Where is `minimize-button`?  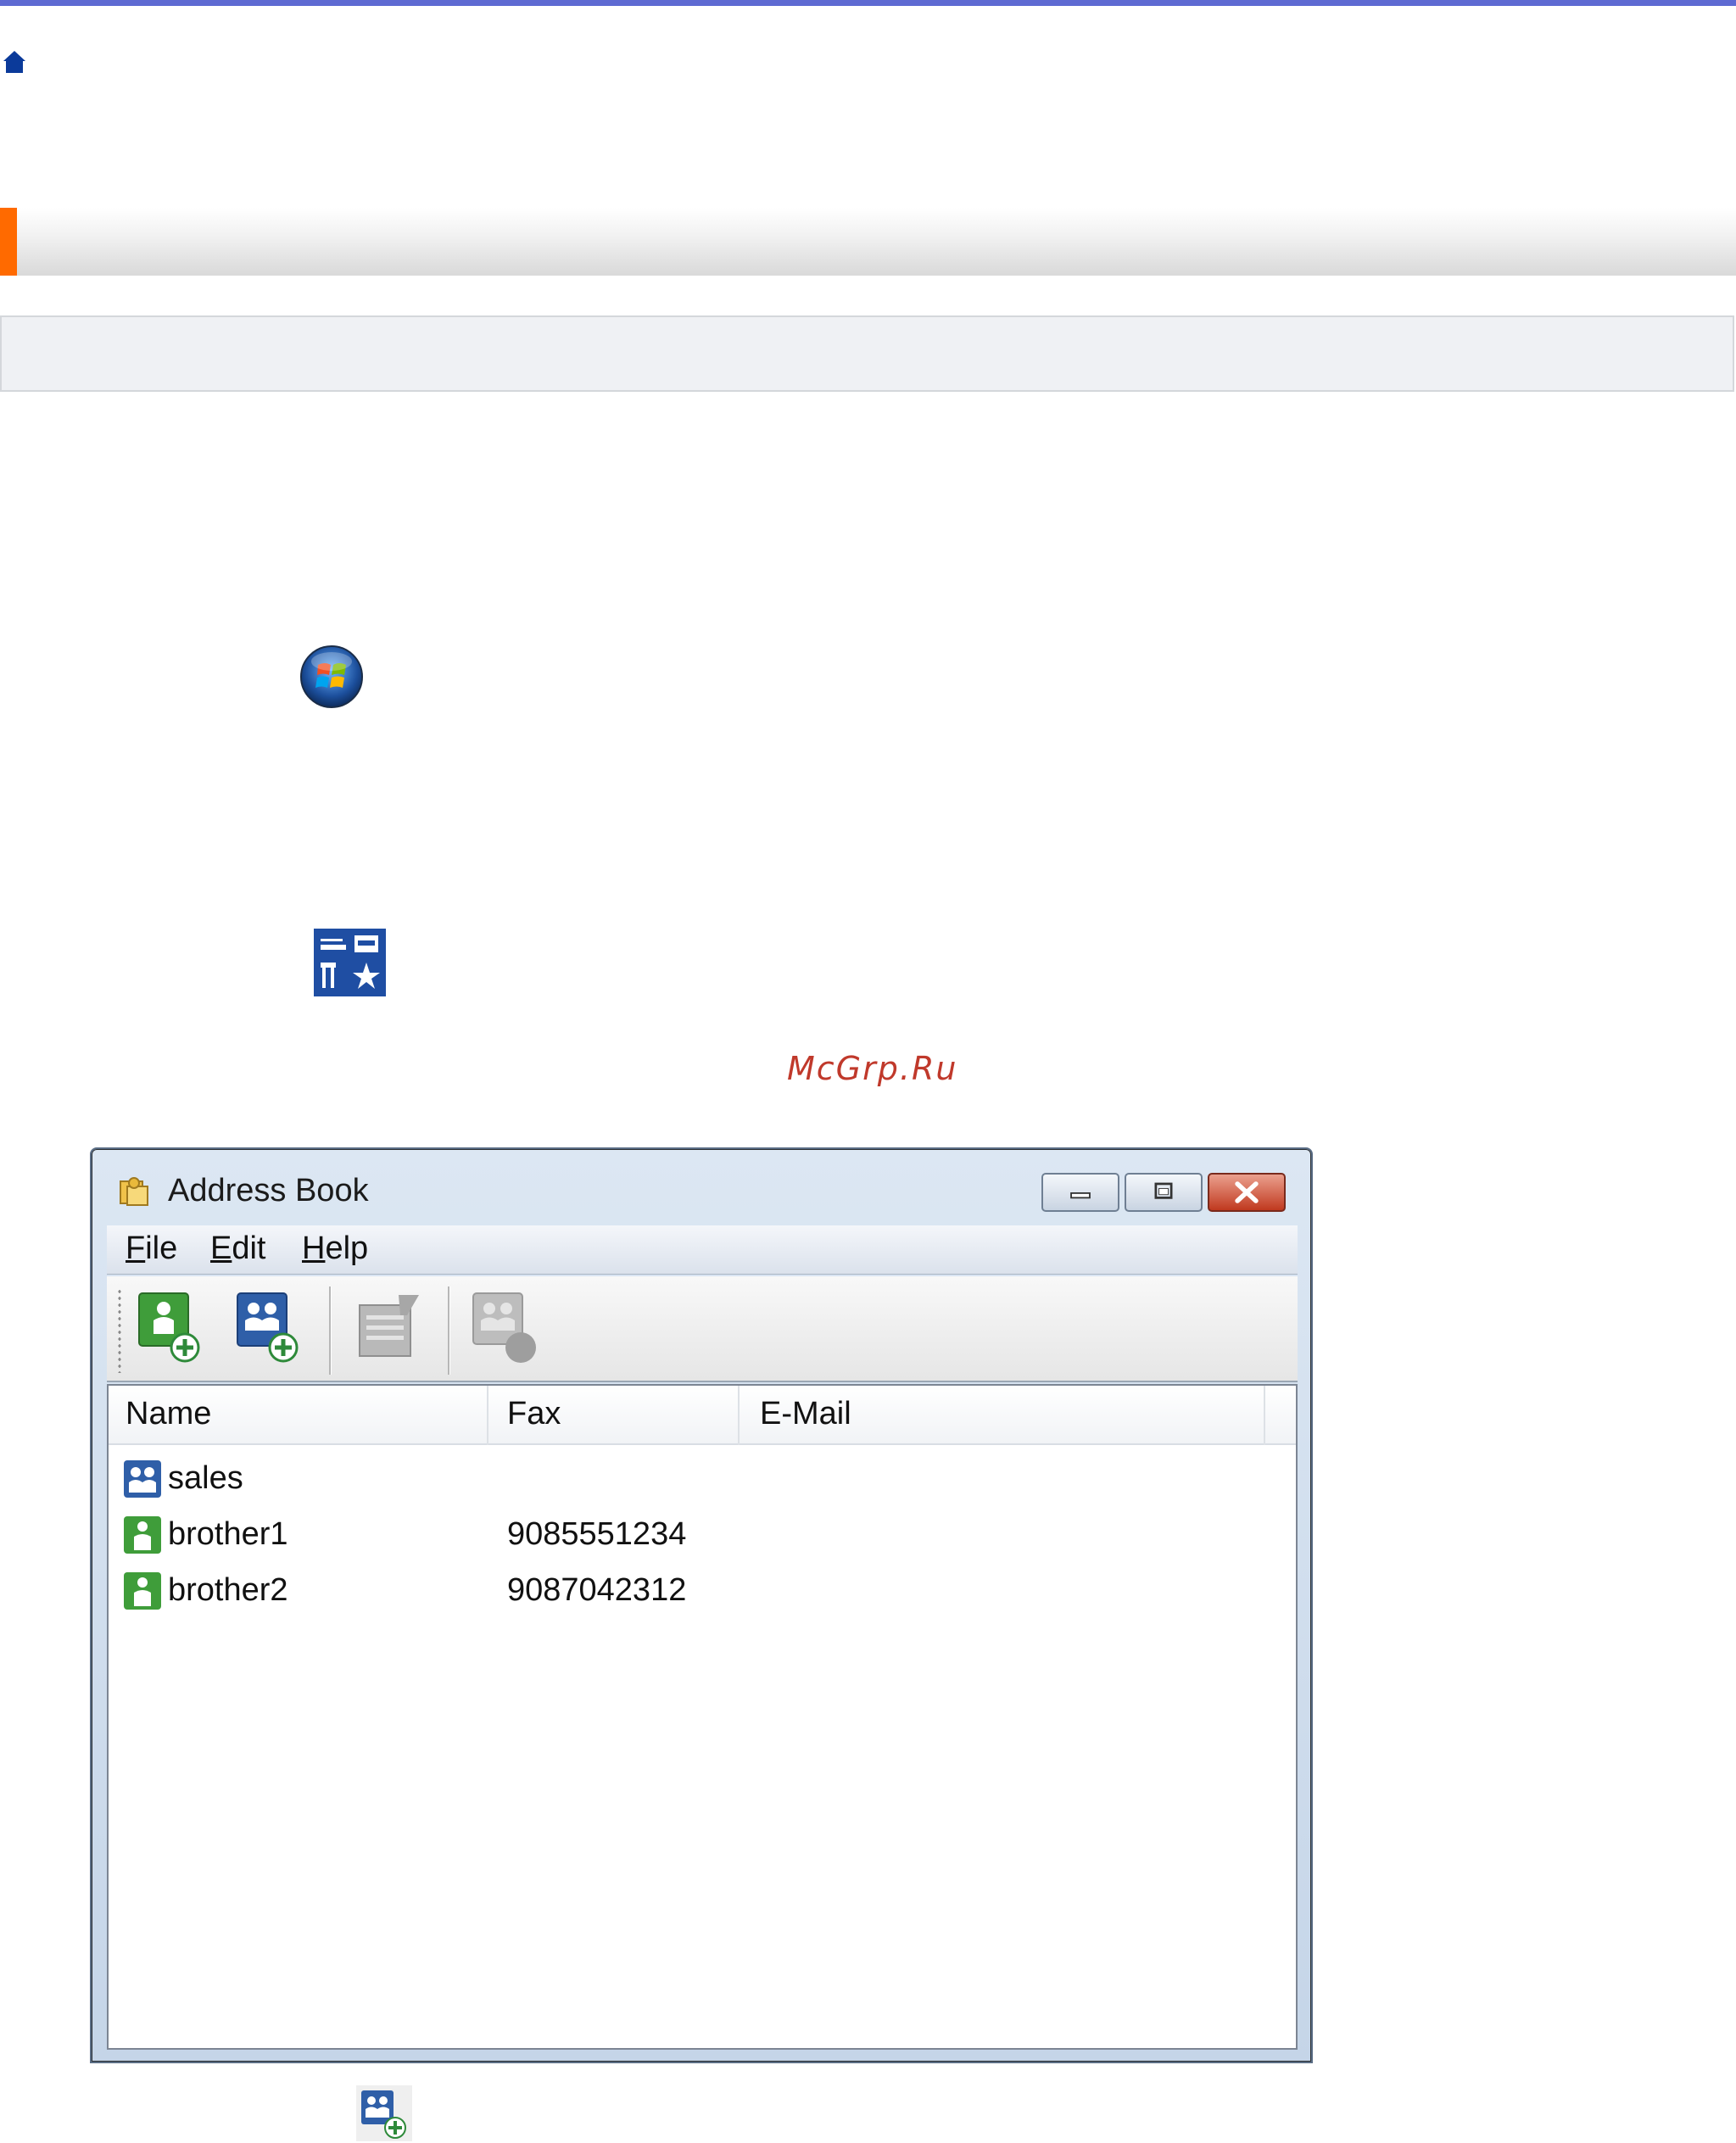
minimize-button is located at coordinates (1080, 1192).